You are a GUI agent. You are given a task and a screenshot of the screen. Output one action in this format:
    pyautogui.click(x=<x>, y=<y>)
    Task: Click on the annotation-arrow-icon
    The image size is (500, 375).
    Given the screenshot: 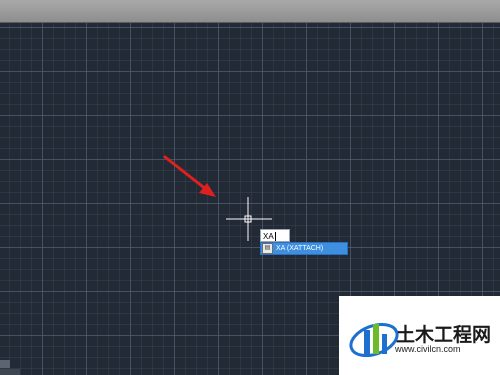 What is the action you would take?
    pyautogui.click(x=189, y=176)
    